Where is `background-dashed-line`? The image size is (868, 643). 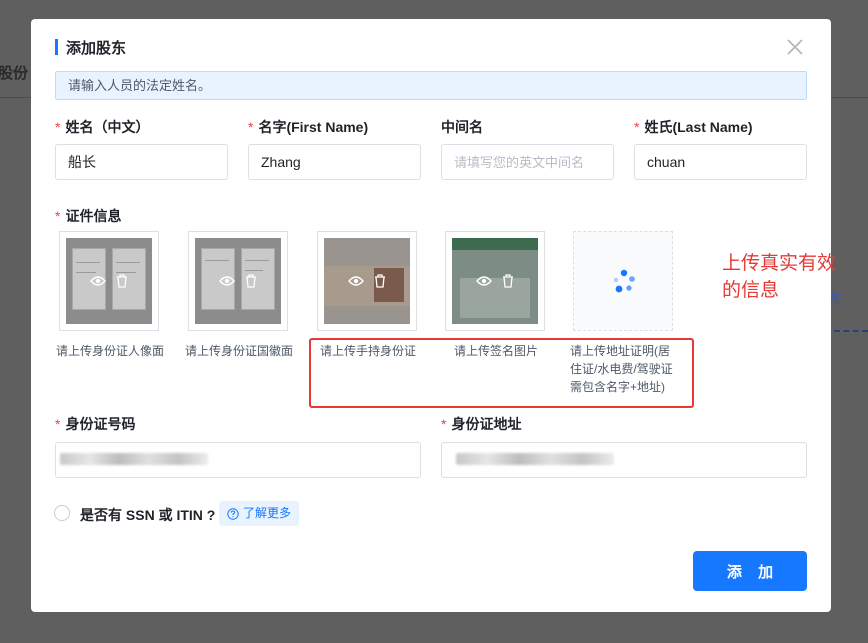
background-dashed-line is located at coordinates (851, 331).